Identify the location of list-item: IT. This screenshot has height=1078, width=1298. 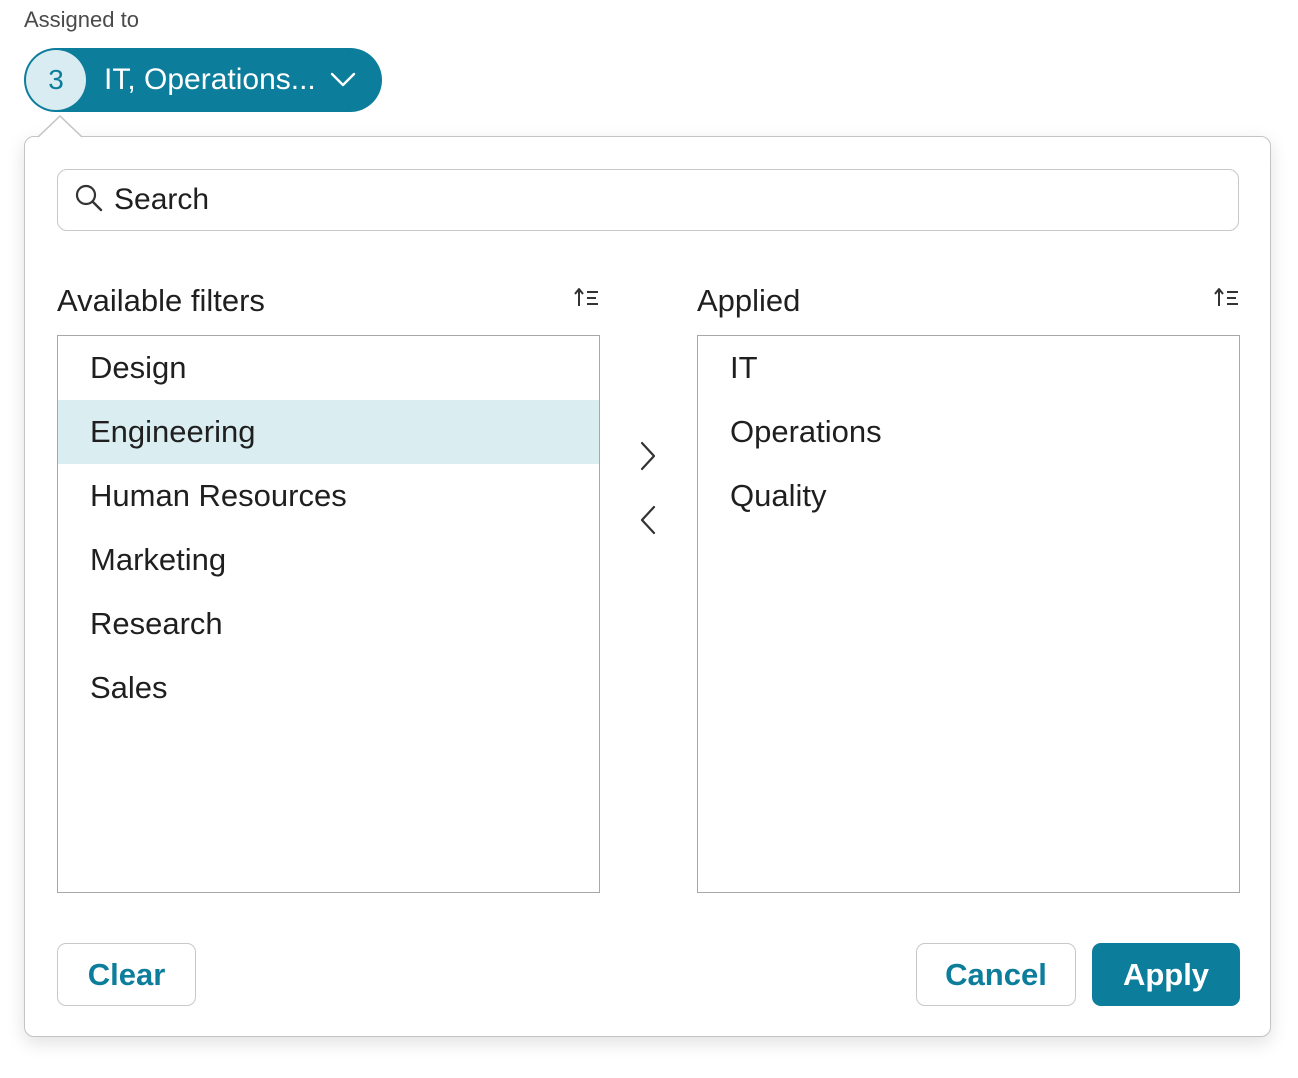
(968, 368).